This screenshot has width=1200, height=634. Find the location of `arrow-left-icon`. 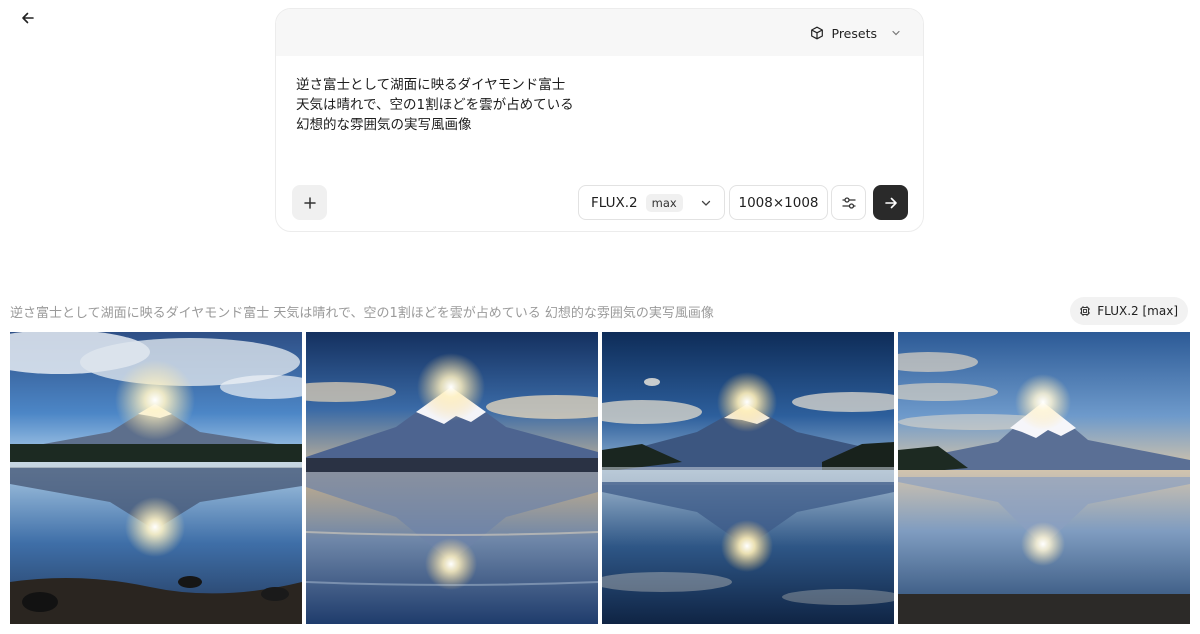

arrow-left-icon is located at coordinates (28, 18).